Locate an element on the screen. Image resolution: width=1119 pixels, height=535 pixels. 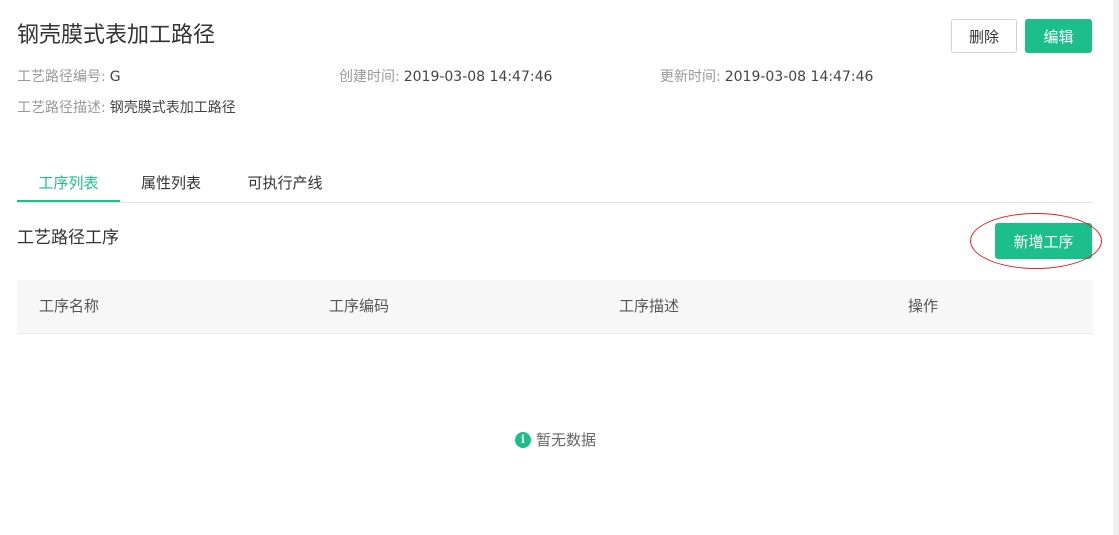
tab-attribute-list: 属性列表 is located at coordinates (171, 184).